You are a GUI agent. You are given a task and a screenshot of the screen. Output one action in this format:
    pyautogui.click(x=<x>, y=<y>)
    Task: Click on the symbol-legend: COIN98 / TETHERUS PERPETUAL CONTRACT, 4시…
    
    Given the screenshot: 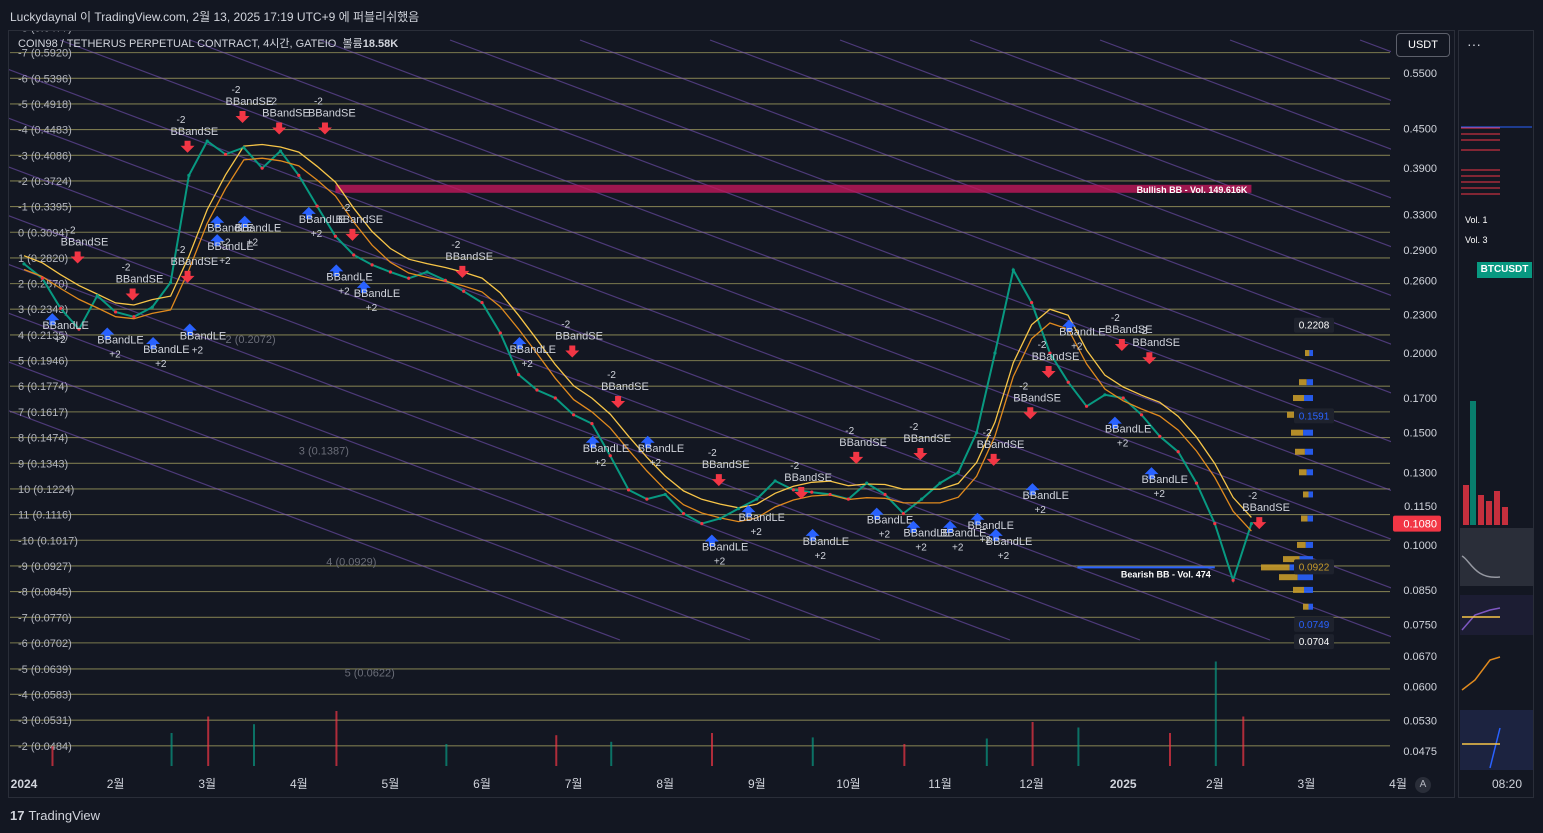 What is the action you would take?
    pyautogui.click(x=208, y=43)
    